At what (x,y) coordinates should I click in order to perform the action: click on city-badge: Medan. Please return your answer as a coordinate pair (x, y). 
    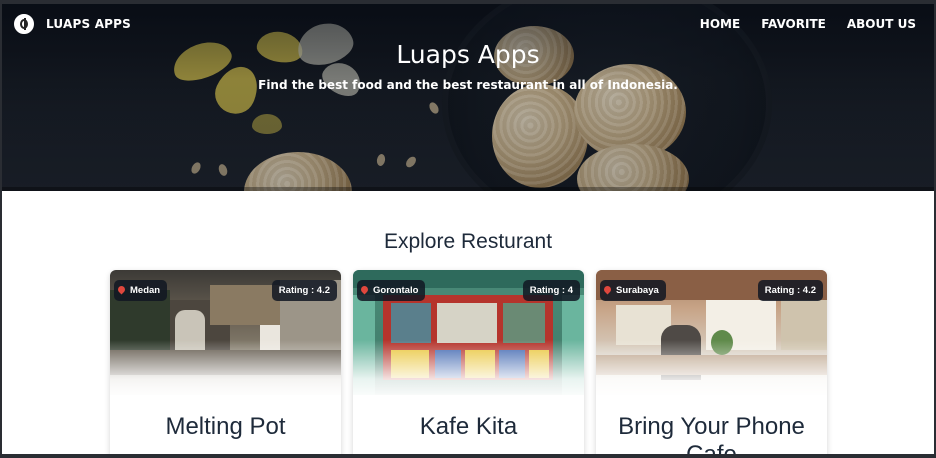
    Looking at the image, I should click on (141, 290).